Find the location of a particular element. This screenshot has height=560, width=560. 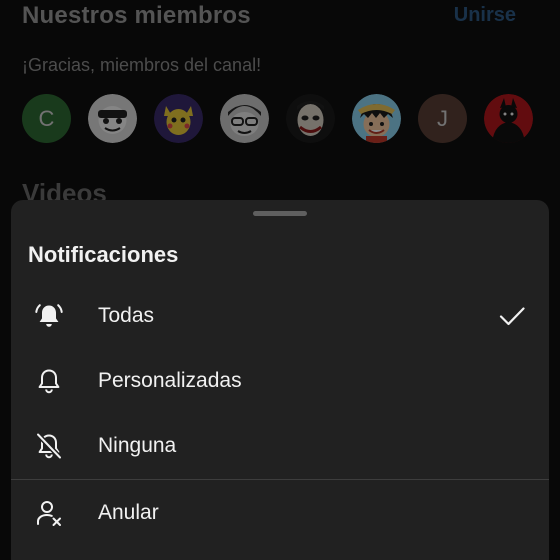

unsubscribe-option: Anular is located at coordinates (280, 513).